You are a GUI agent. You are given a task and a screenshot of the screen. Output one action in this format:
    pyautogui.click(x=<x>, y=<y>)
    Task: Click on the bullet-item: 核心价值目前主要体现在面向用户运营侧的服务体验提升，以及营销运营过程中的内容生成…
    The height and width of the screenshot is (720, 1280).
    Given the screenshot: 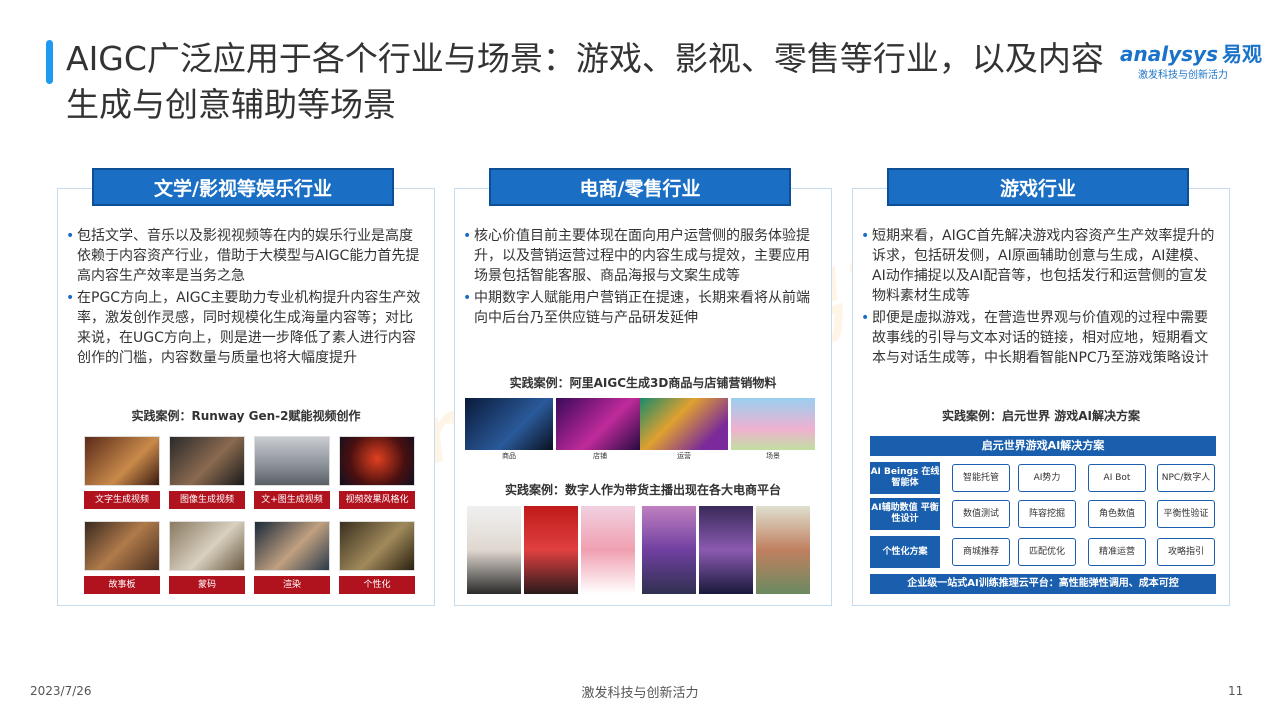 What is the action you would take?
    pyautogui.click(x=643, y=256)
    